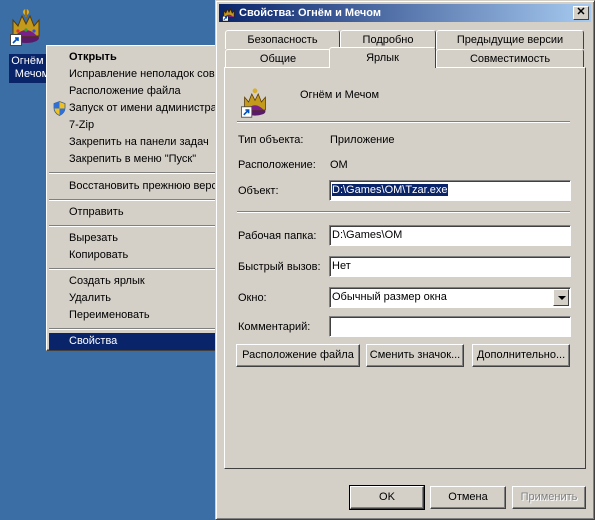  What do you see at coordinates (16, 40) in the screenshot?
I see `shortcut-arrow-icon` at bounding box center [16, 40].